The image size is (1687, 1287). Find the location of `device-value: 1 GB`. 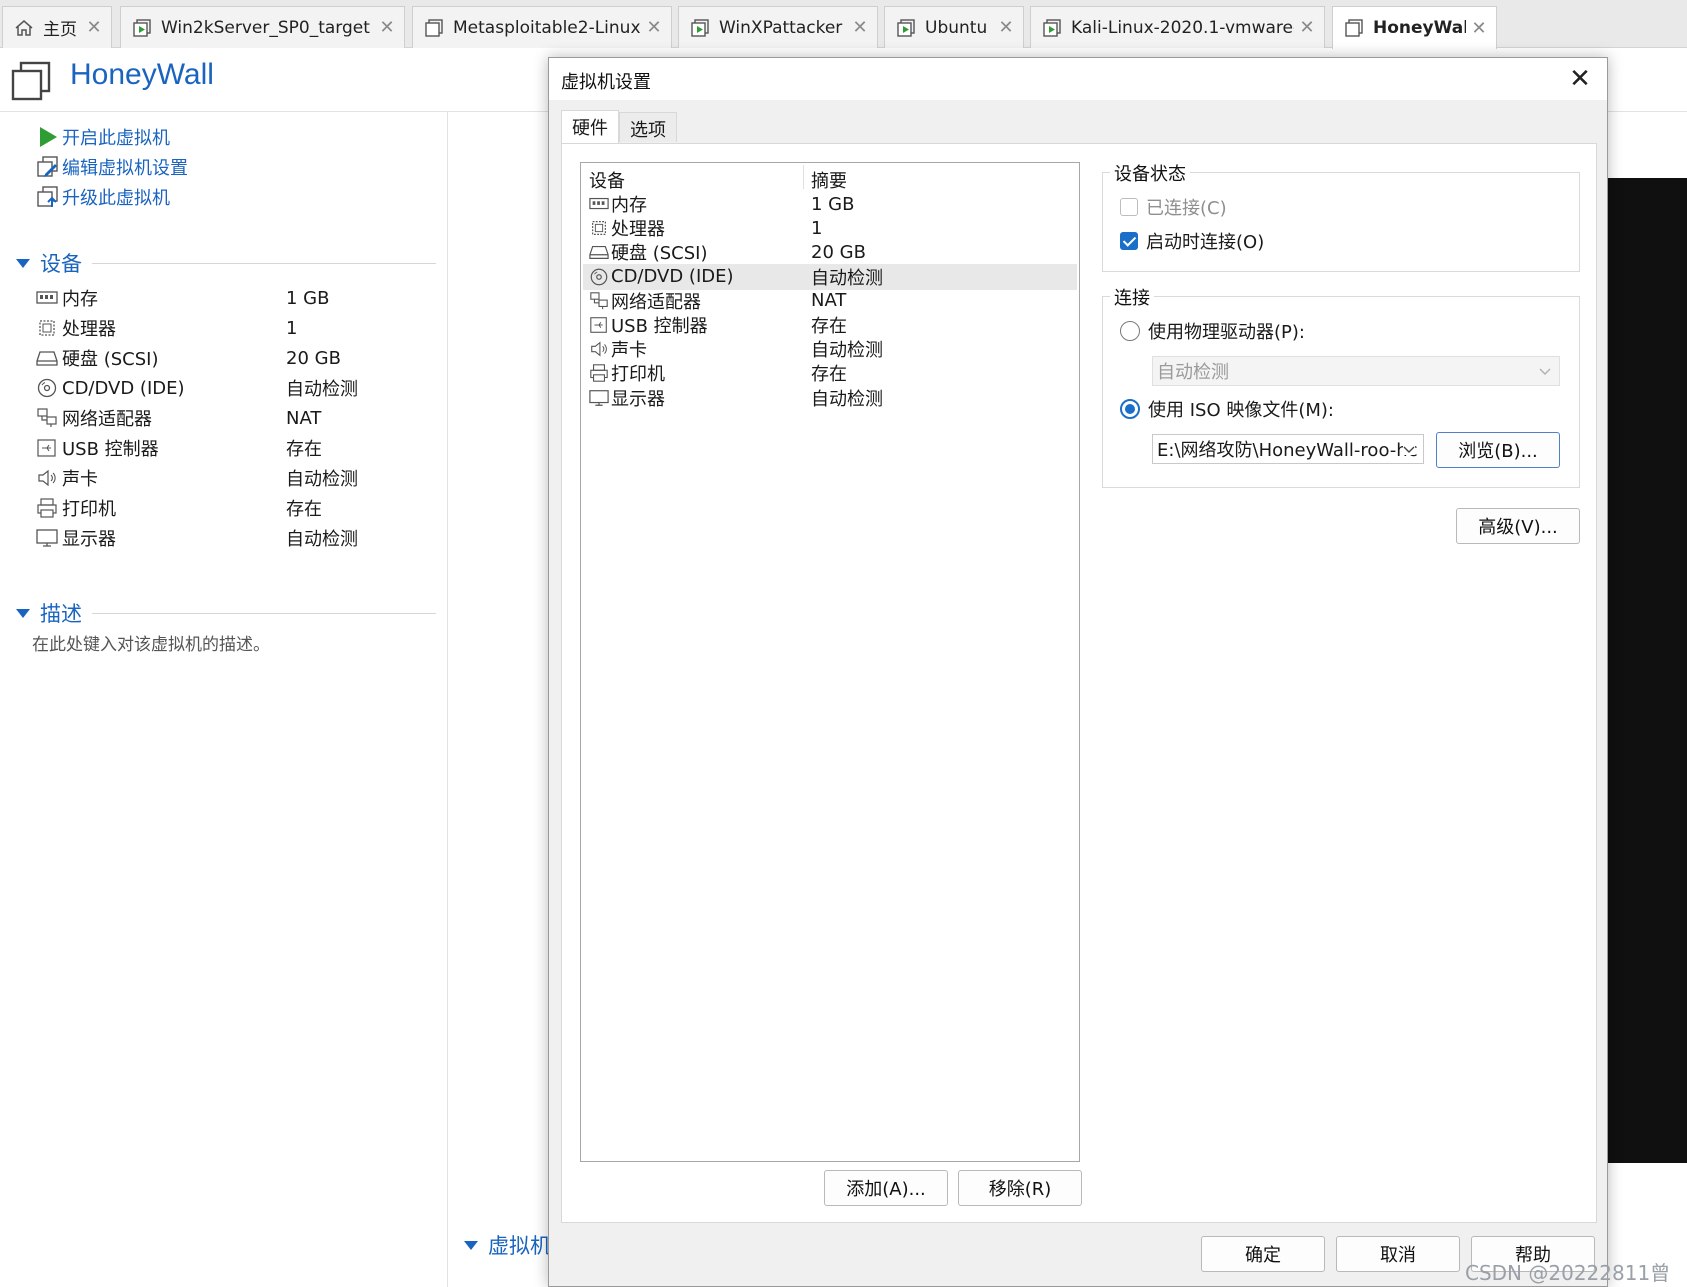

device-value: 1 GB is located at coordinates (308, 298).